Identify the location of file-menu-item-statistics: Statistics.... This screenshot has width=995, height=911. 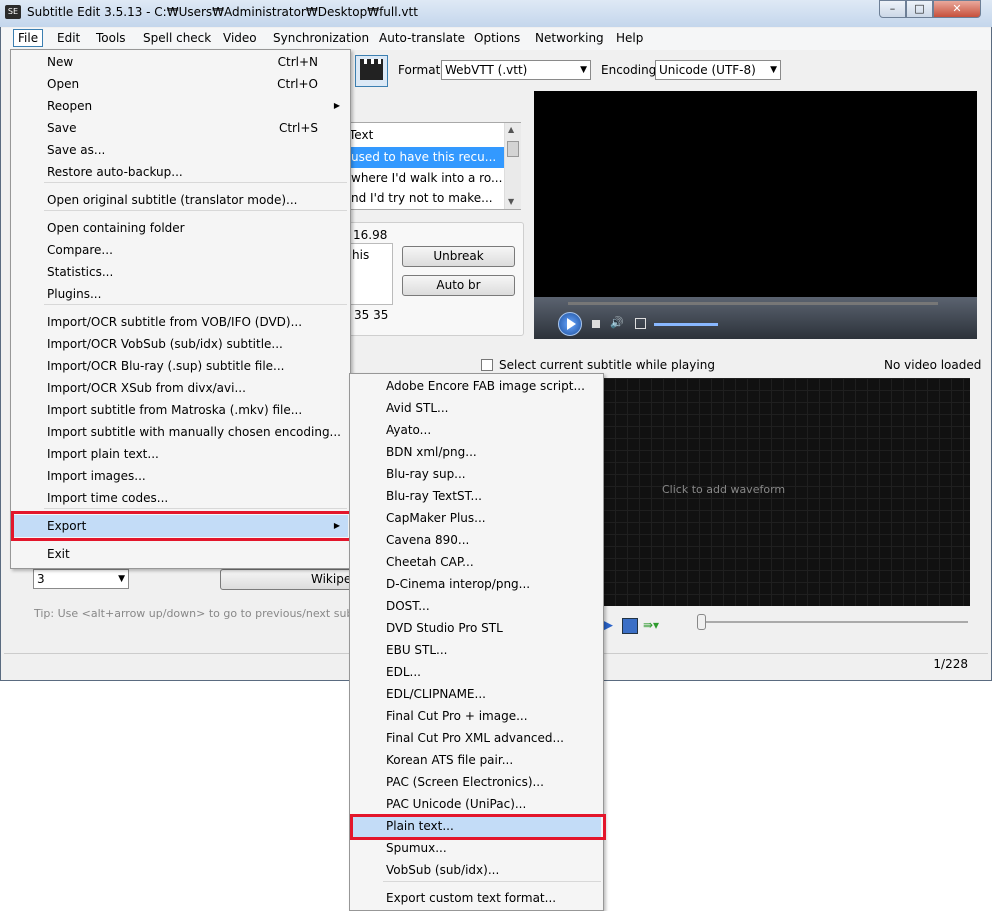
(180, 272).